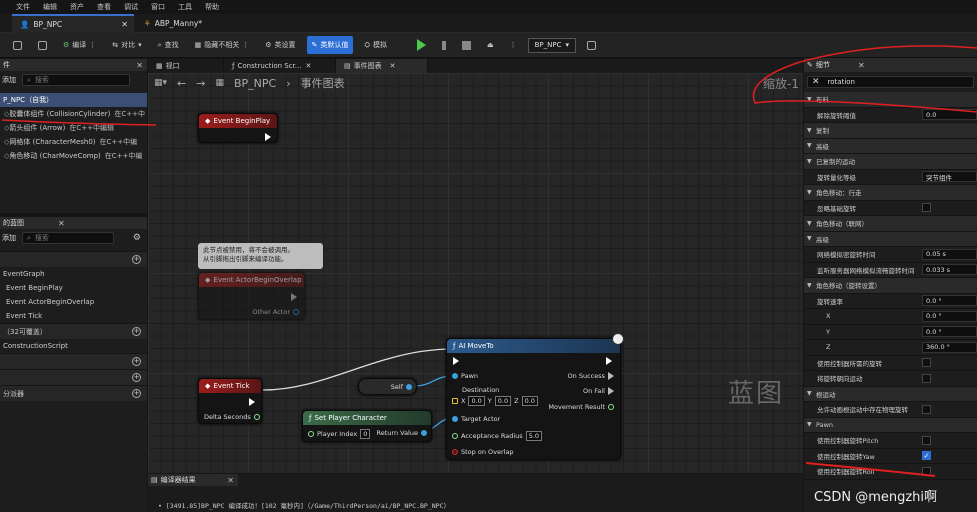 The width and height of the screenshot is (977, 512). I want to click on annotation-circle-search, so click(864, 79).